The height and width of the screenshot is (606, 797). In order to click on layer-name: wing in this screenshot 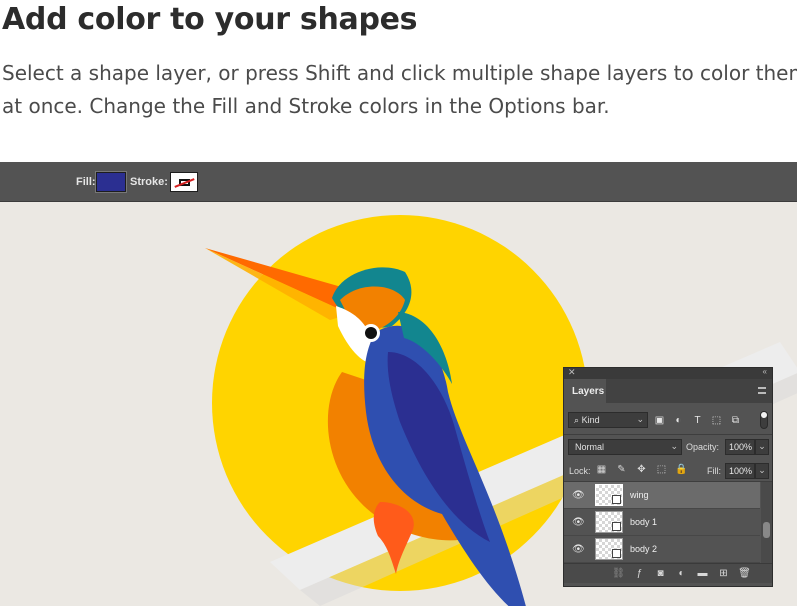, I will do `click(639, 495)`.